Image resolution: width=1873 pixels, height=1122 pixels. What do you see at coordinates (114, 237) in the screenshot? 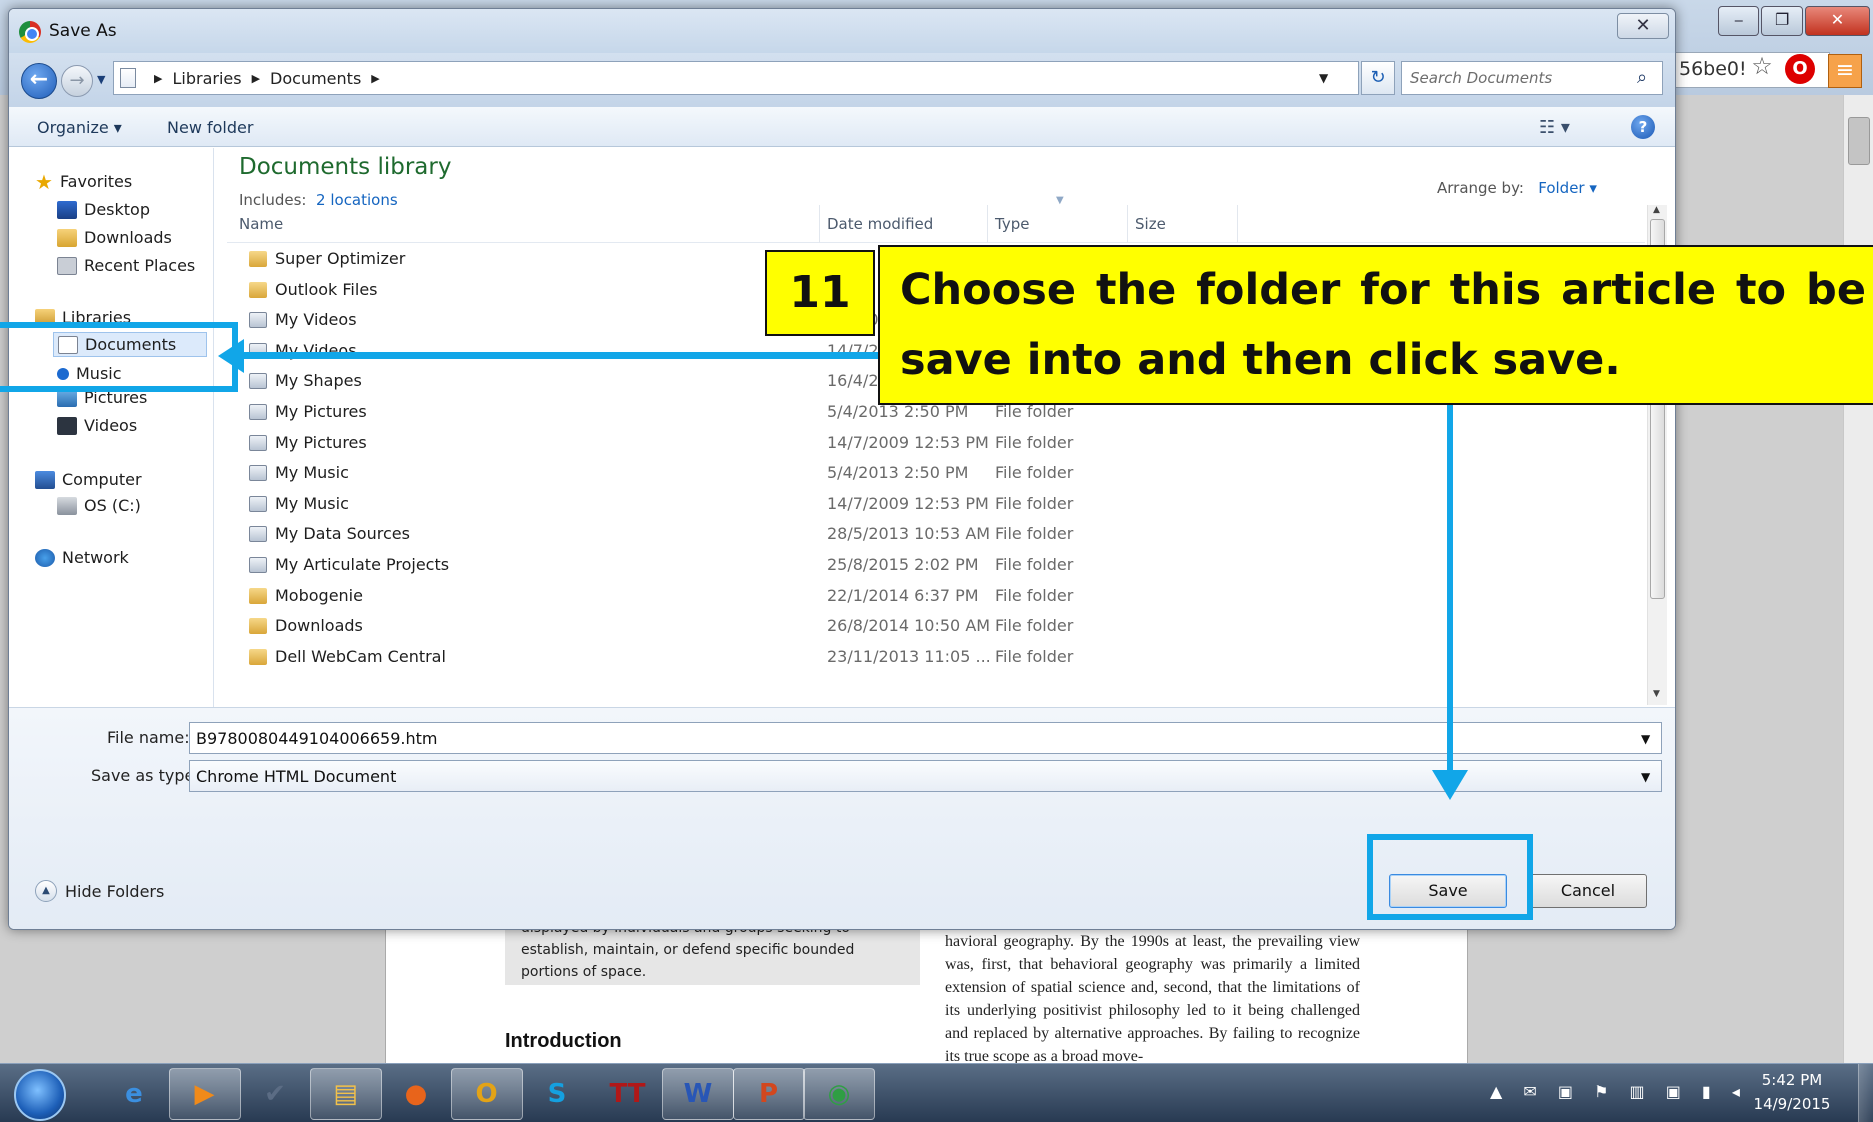
I see `nav-downloads: Downloads` at bounding box center [114, 237].